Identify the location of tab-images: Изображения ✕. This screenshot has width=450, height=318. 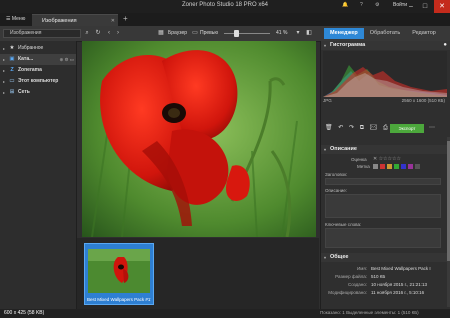
(75, 20).